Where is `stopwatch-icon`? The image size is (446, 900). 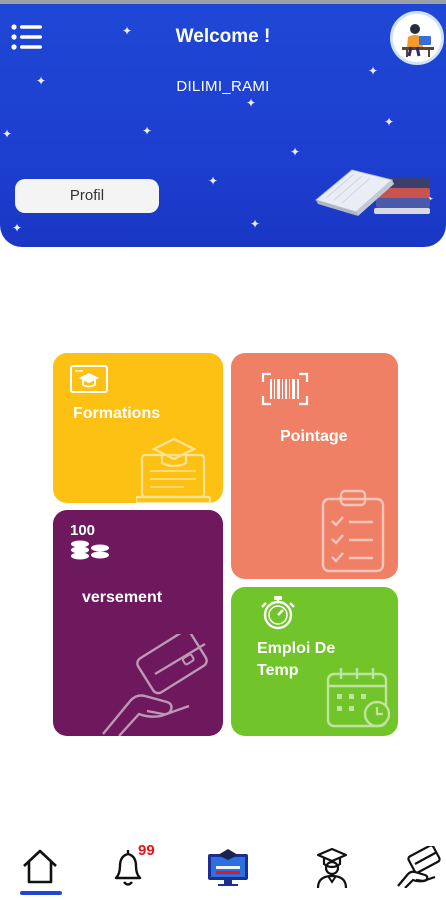 stopwatch-icon is located at coordinates (278, 613).